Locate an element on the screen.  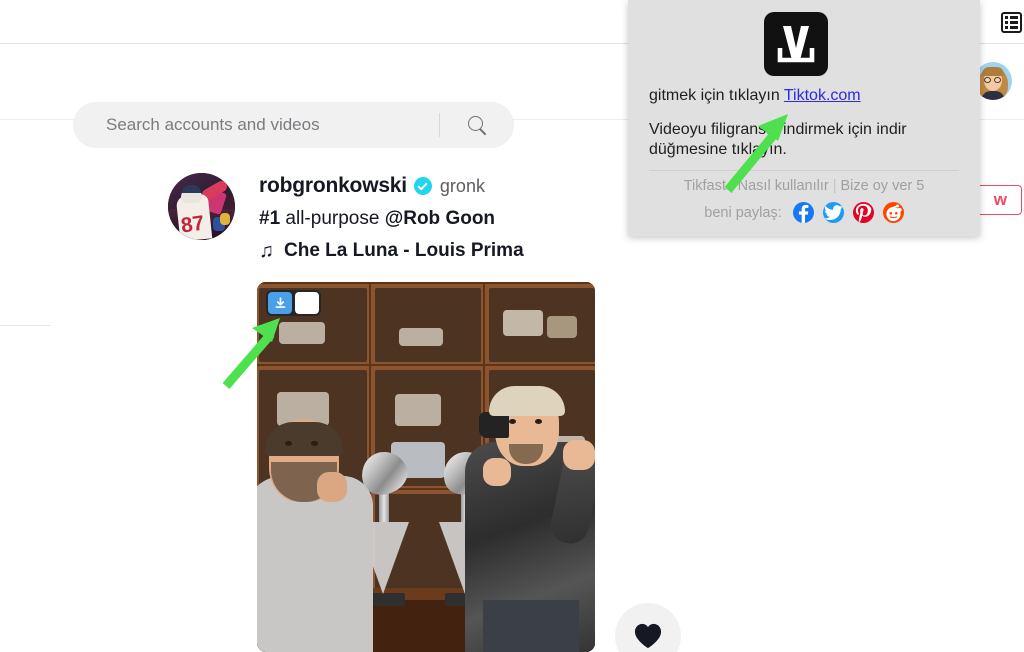
search-input is located at coordinates (256, 125).